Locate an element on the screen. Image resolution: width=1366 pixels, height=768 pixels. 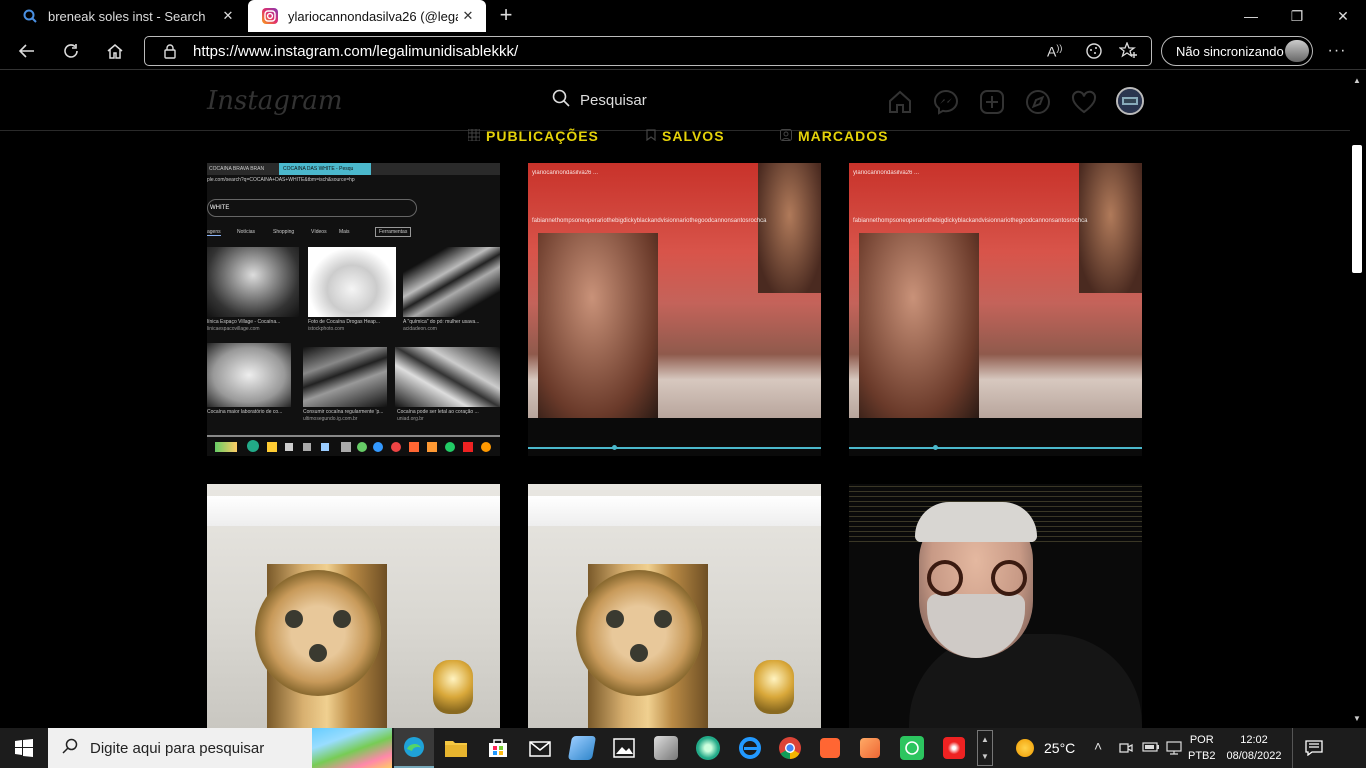
weather-widget: 25°C is located at coordinates (1045, 748).